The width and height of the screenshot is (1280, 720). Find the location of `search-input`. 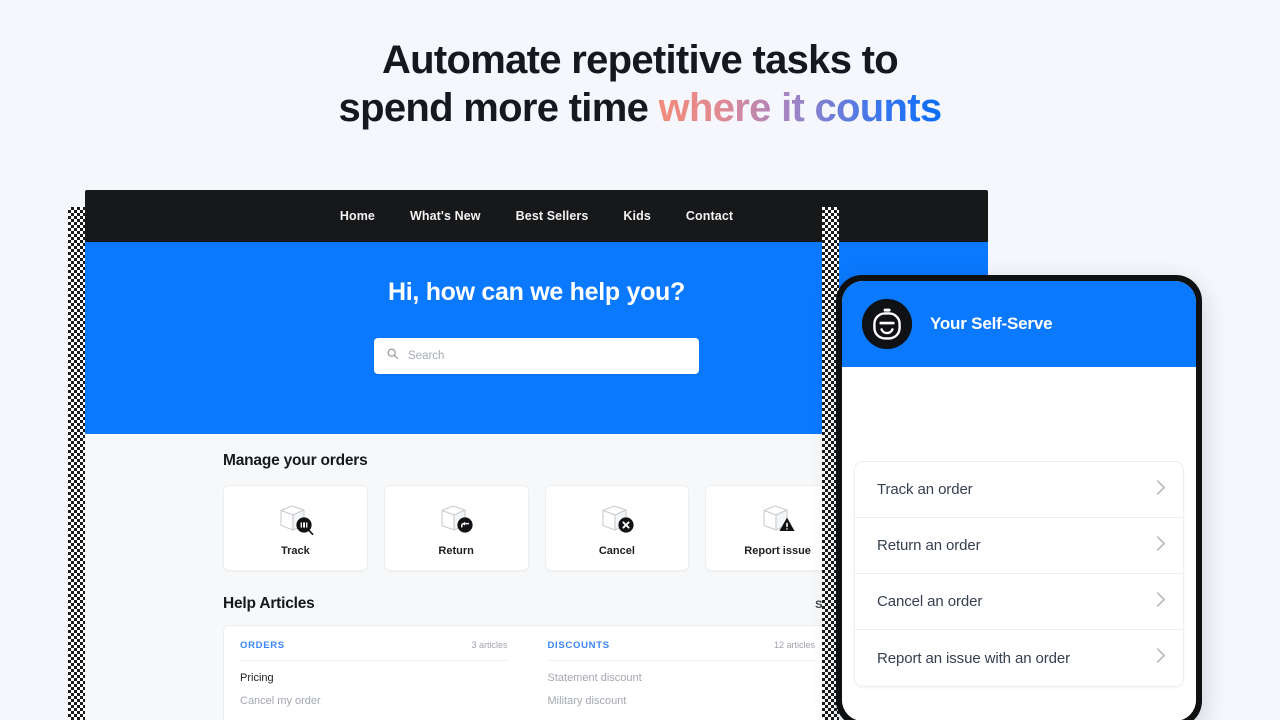

search-input is located at coordinates (547, 356).